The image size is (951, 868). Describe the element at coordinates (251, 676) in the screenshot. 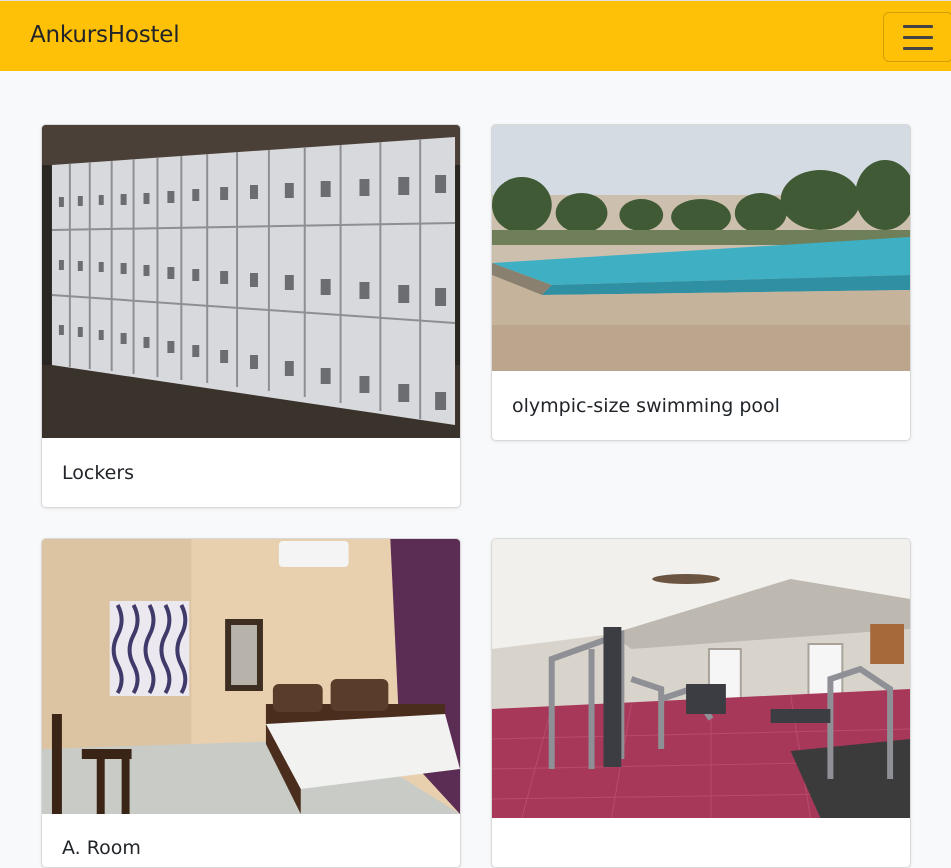

I see `hostel-room-photo` at that location.